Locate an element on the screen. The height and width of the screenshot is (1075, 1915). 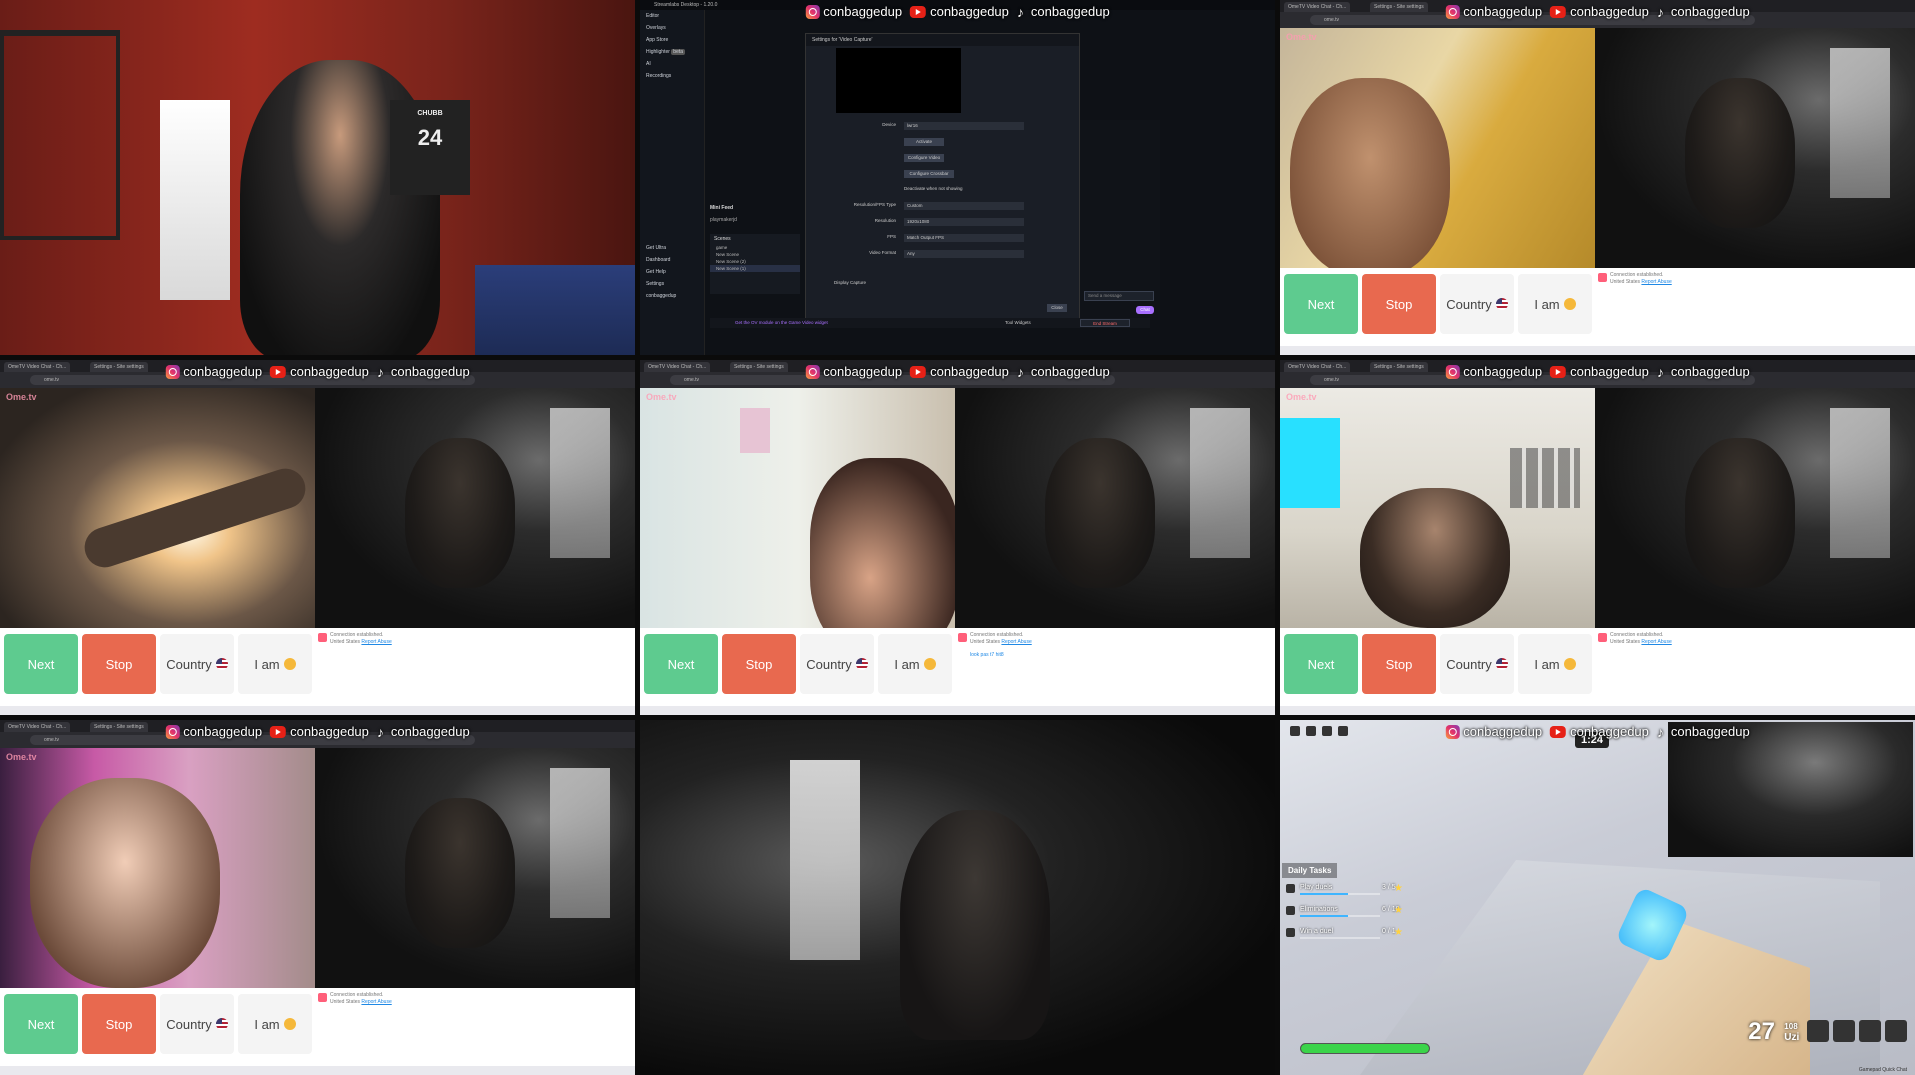
sidebar-item-get-ultra: Get Ultra is located at coordinates (672, 248).